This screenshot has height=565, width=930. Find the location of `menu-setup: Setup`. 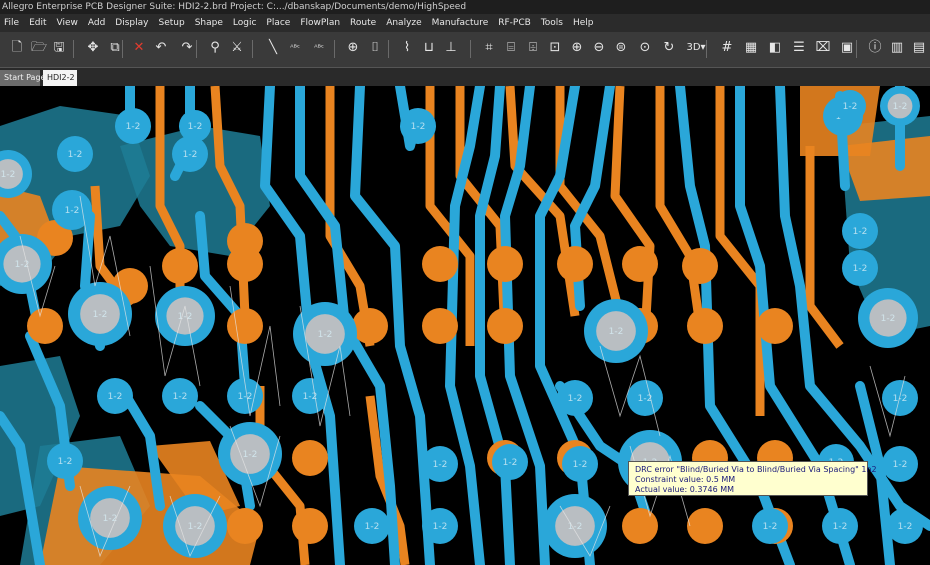

menu-setup: Setup is located at coordinates (172, 23).